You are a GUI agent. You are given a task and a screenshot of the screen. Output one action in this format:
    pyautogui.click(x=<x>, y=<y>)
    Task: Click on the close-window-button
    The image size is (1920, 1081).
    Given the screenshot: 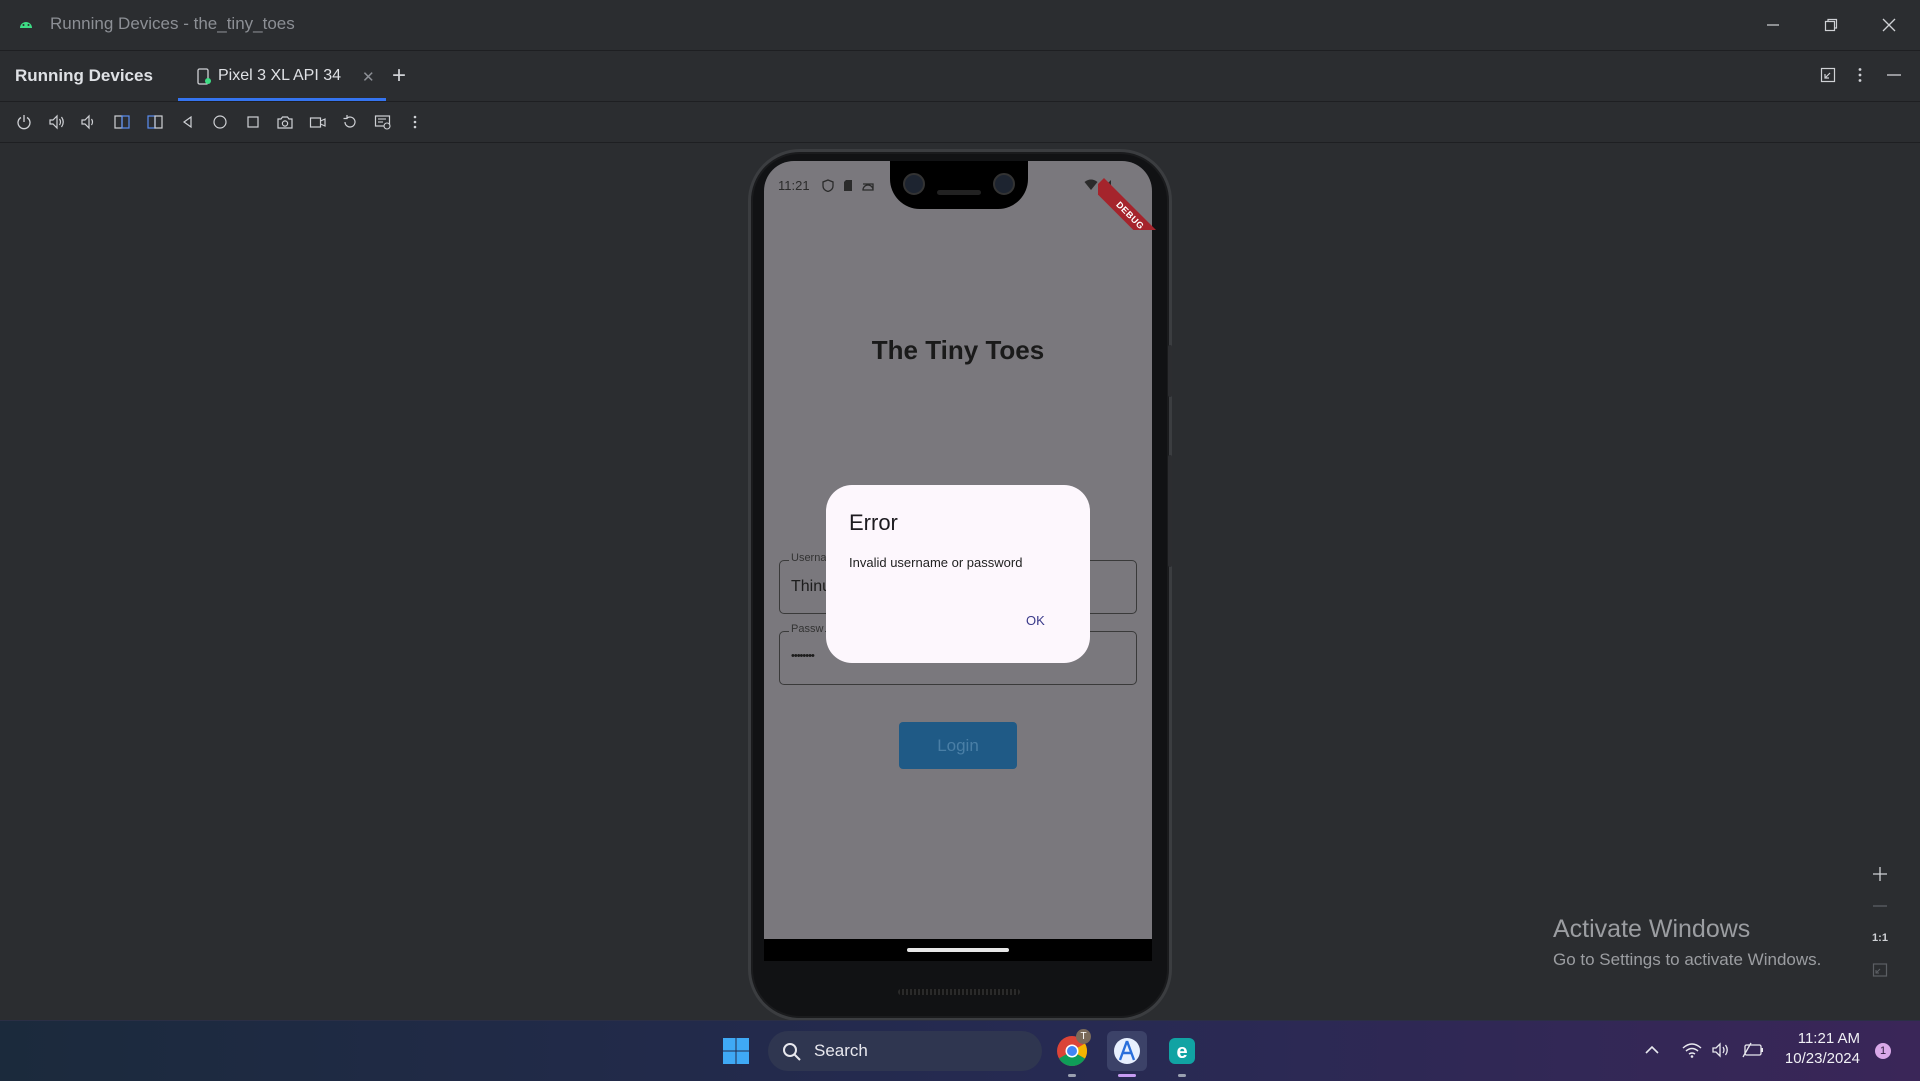 What is the action you would take?
    pyautogui.click(x=1889, y=25)
    